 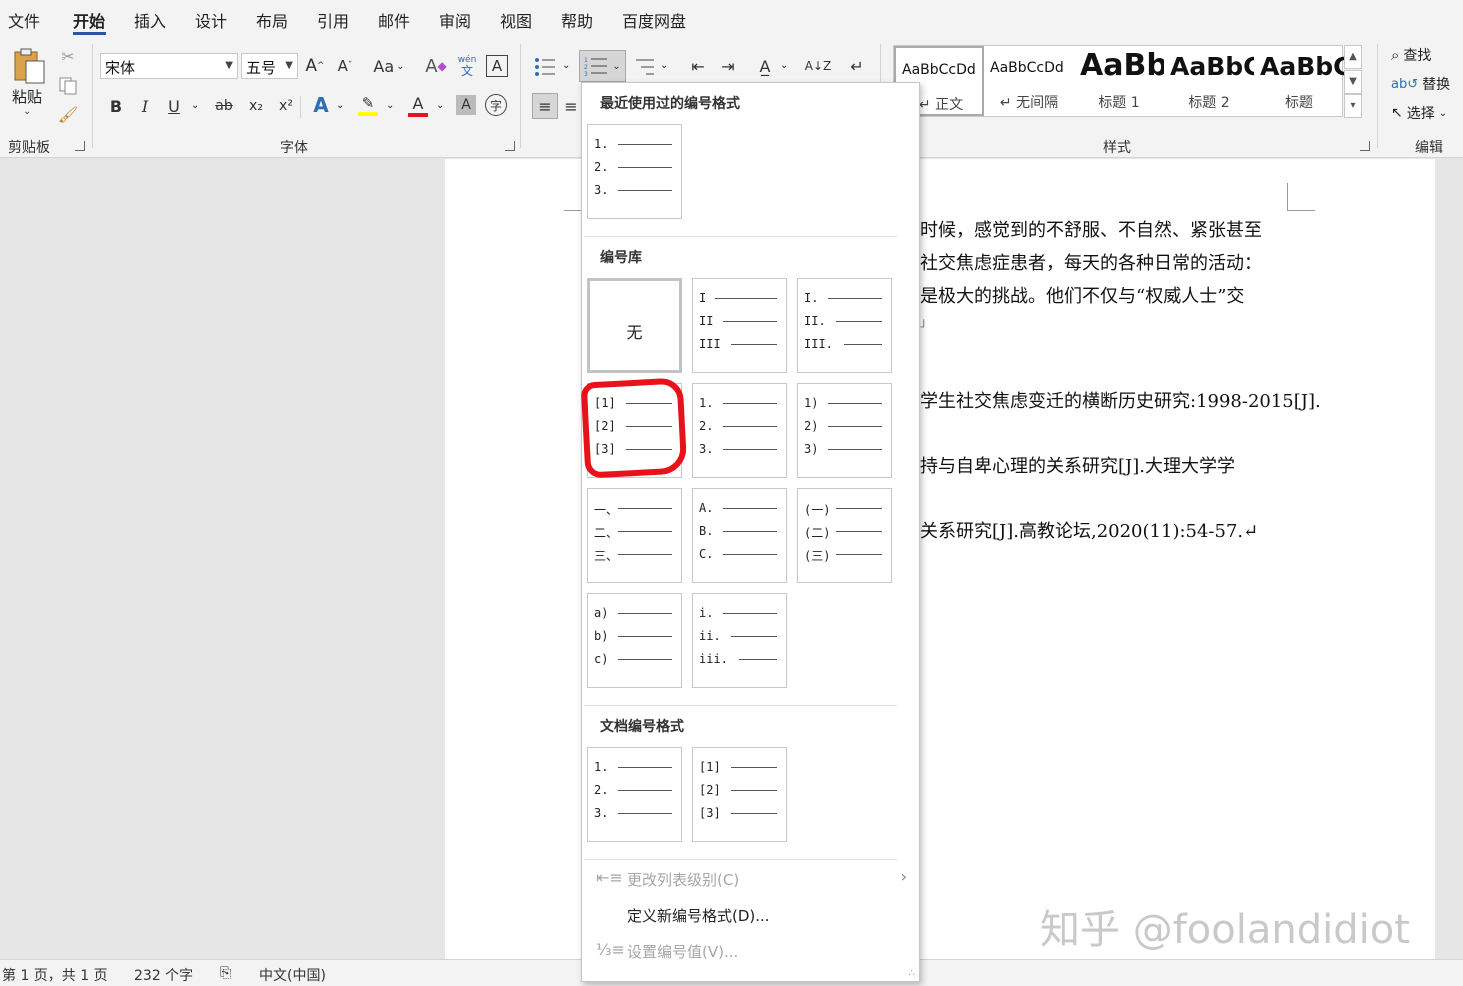 What do you see at coordinates (510, 146) in the screenshot?
I see `font-launcher-icon` at bounding box center [510, 146].